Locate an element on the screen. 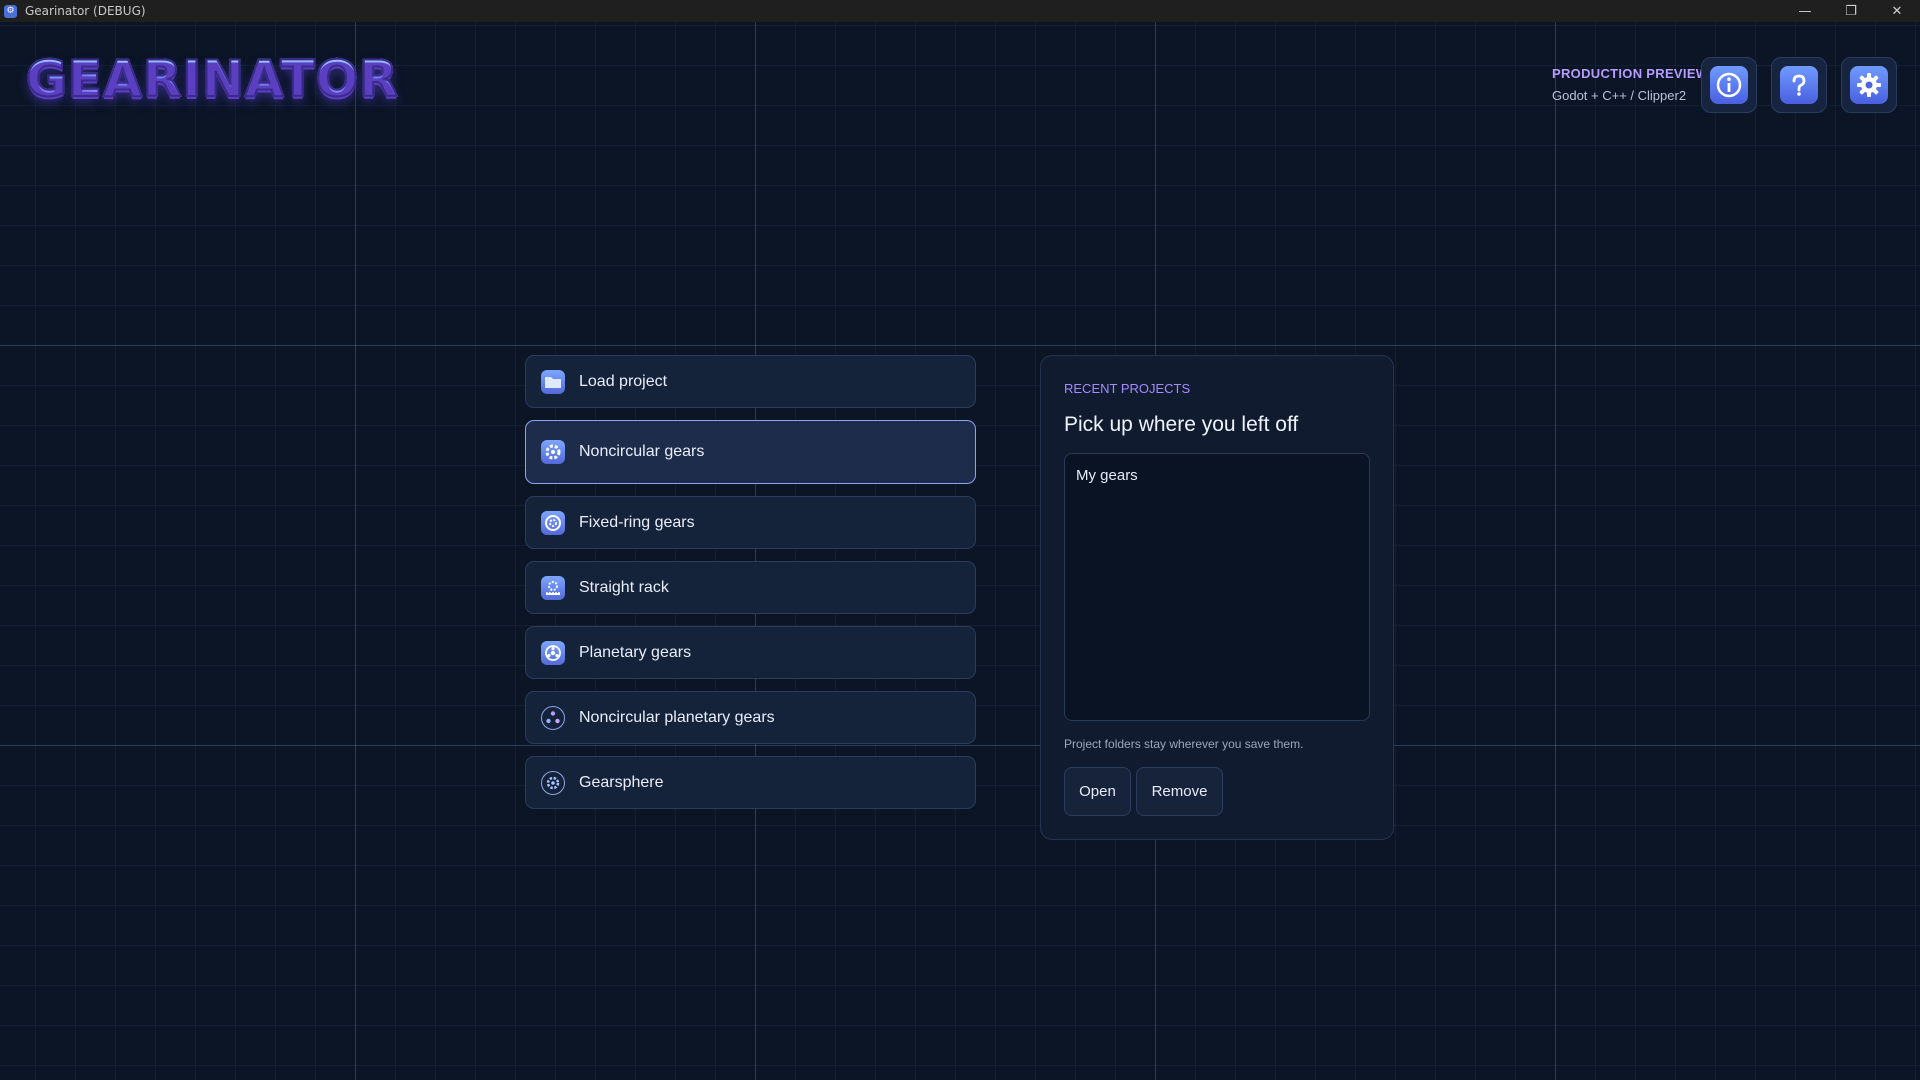 This screenshot has height=1080, width=1920. recent-projects-list: My gears is located at coordinates (1217, 587).